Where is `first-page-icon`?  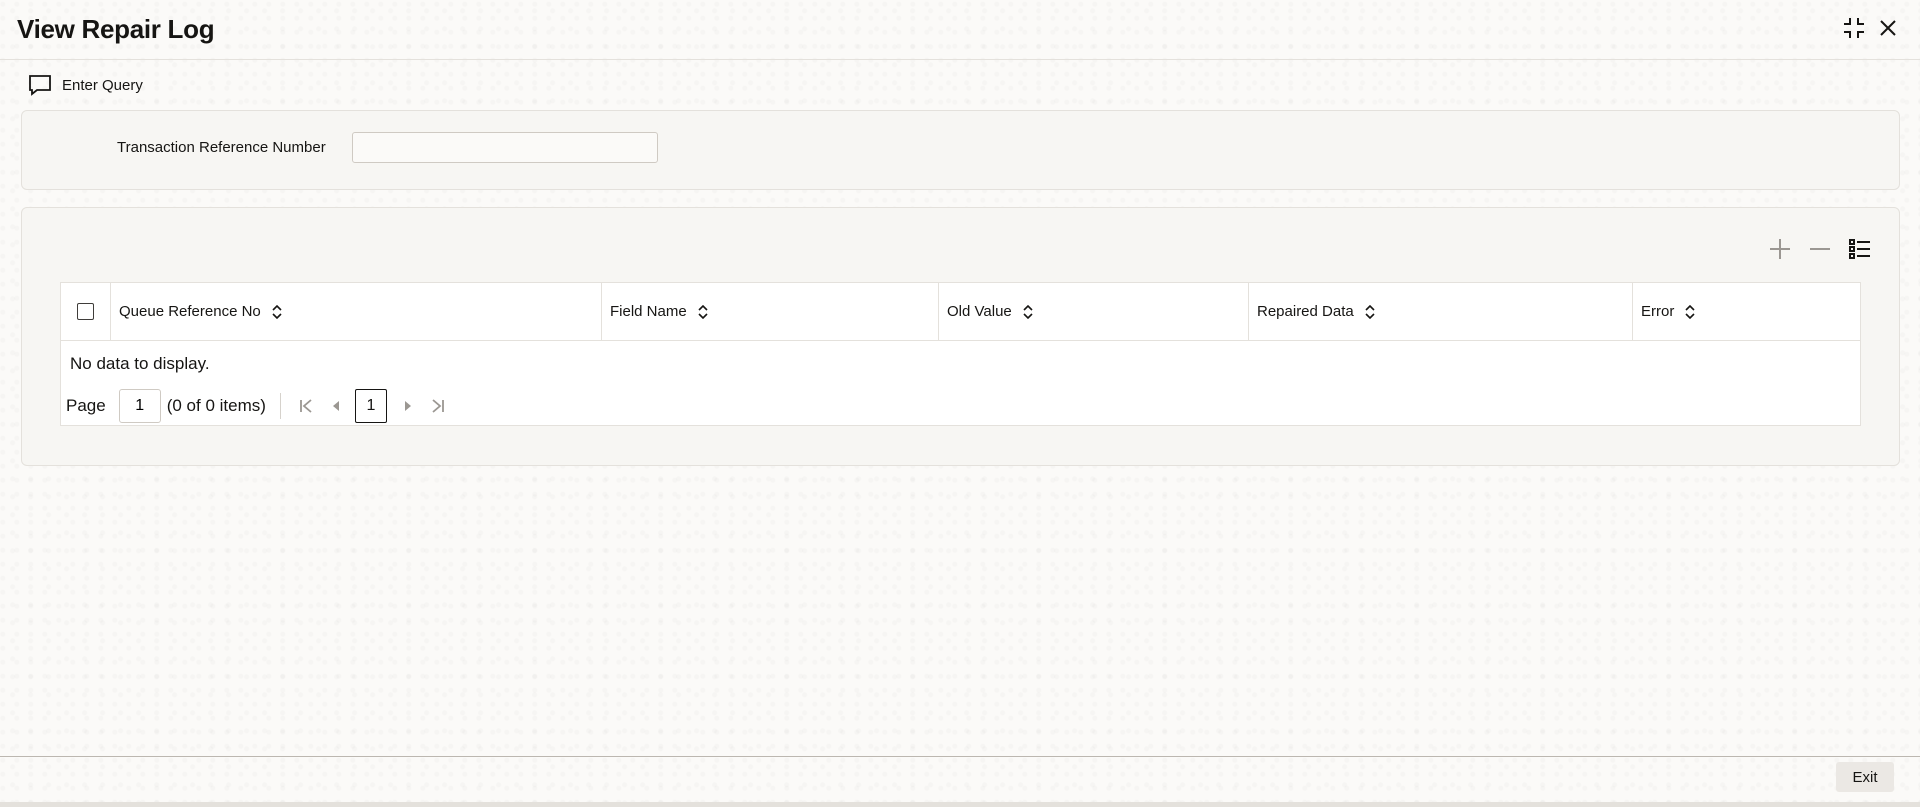
first-page-icon is located at coordinates (306, 406).